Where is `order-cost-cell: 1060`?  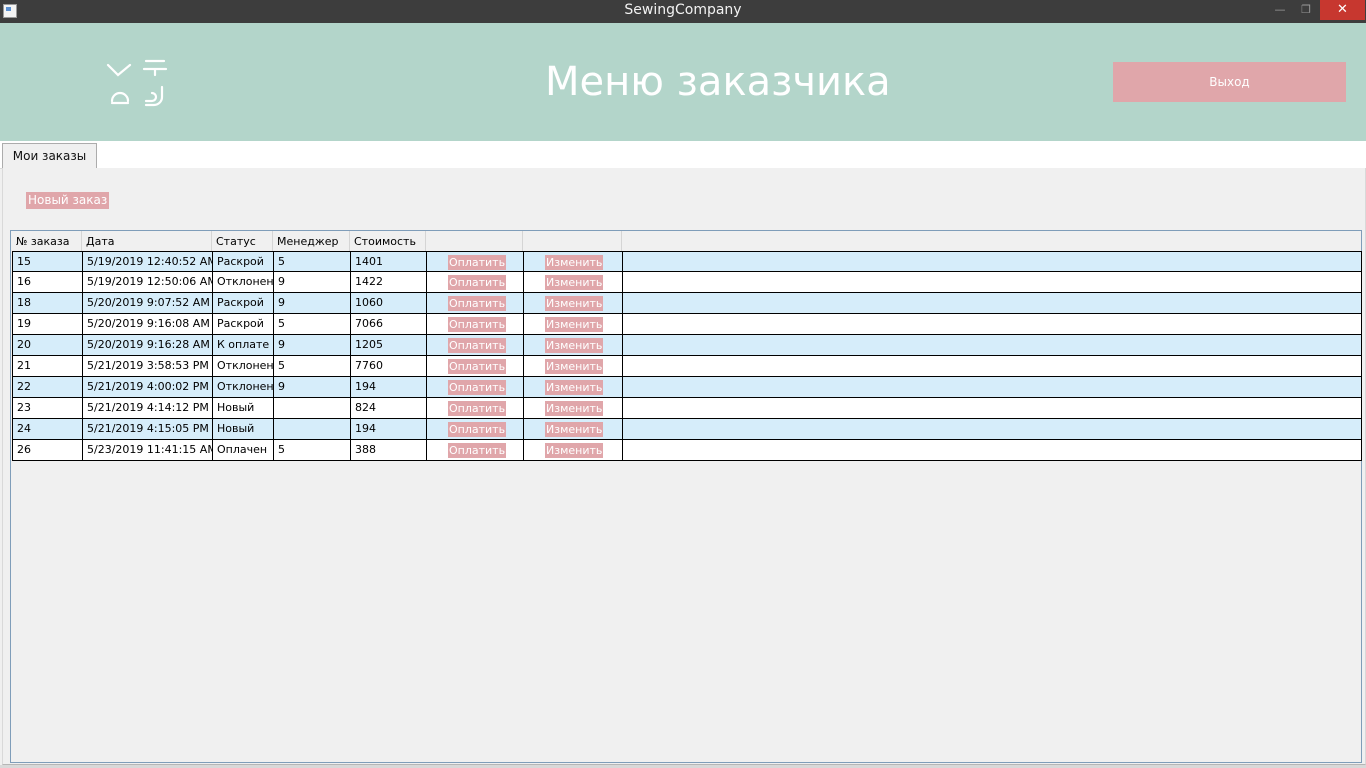 order-cost-cell: 1060 is located at coordinates (389, 303).